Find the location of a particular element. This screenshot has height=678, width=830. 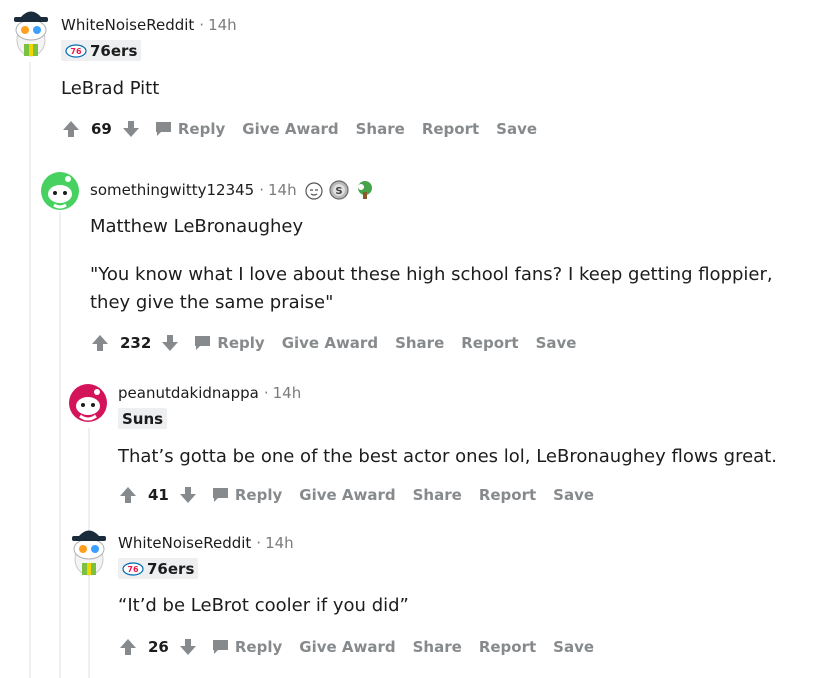

comment-actions: 26 Reply Give Award Share Report Save is located at coordinates (364, 647).